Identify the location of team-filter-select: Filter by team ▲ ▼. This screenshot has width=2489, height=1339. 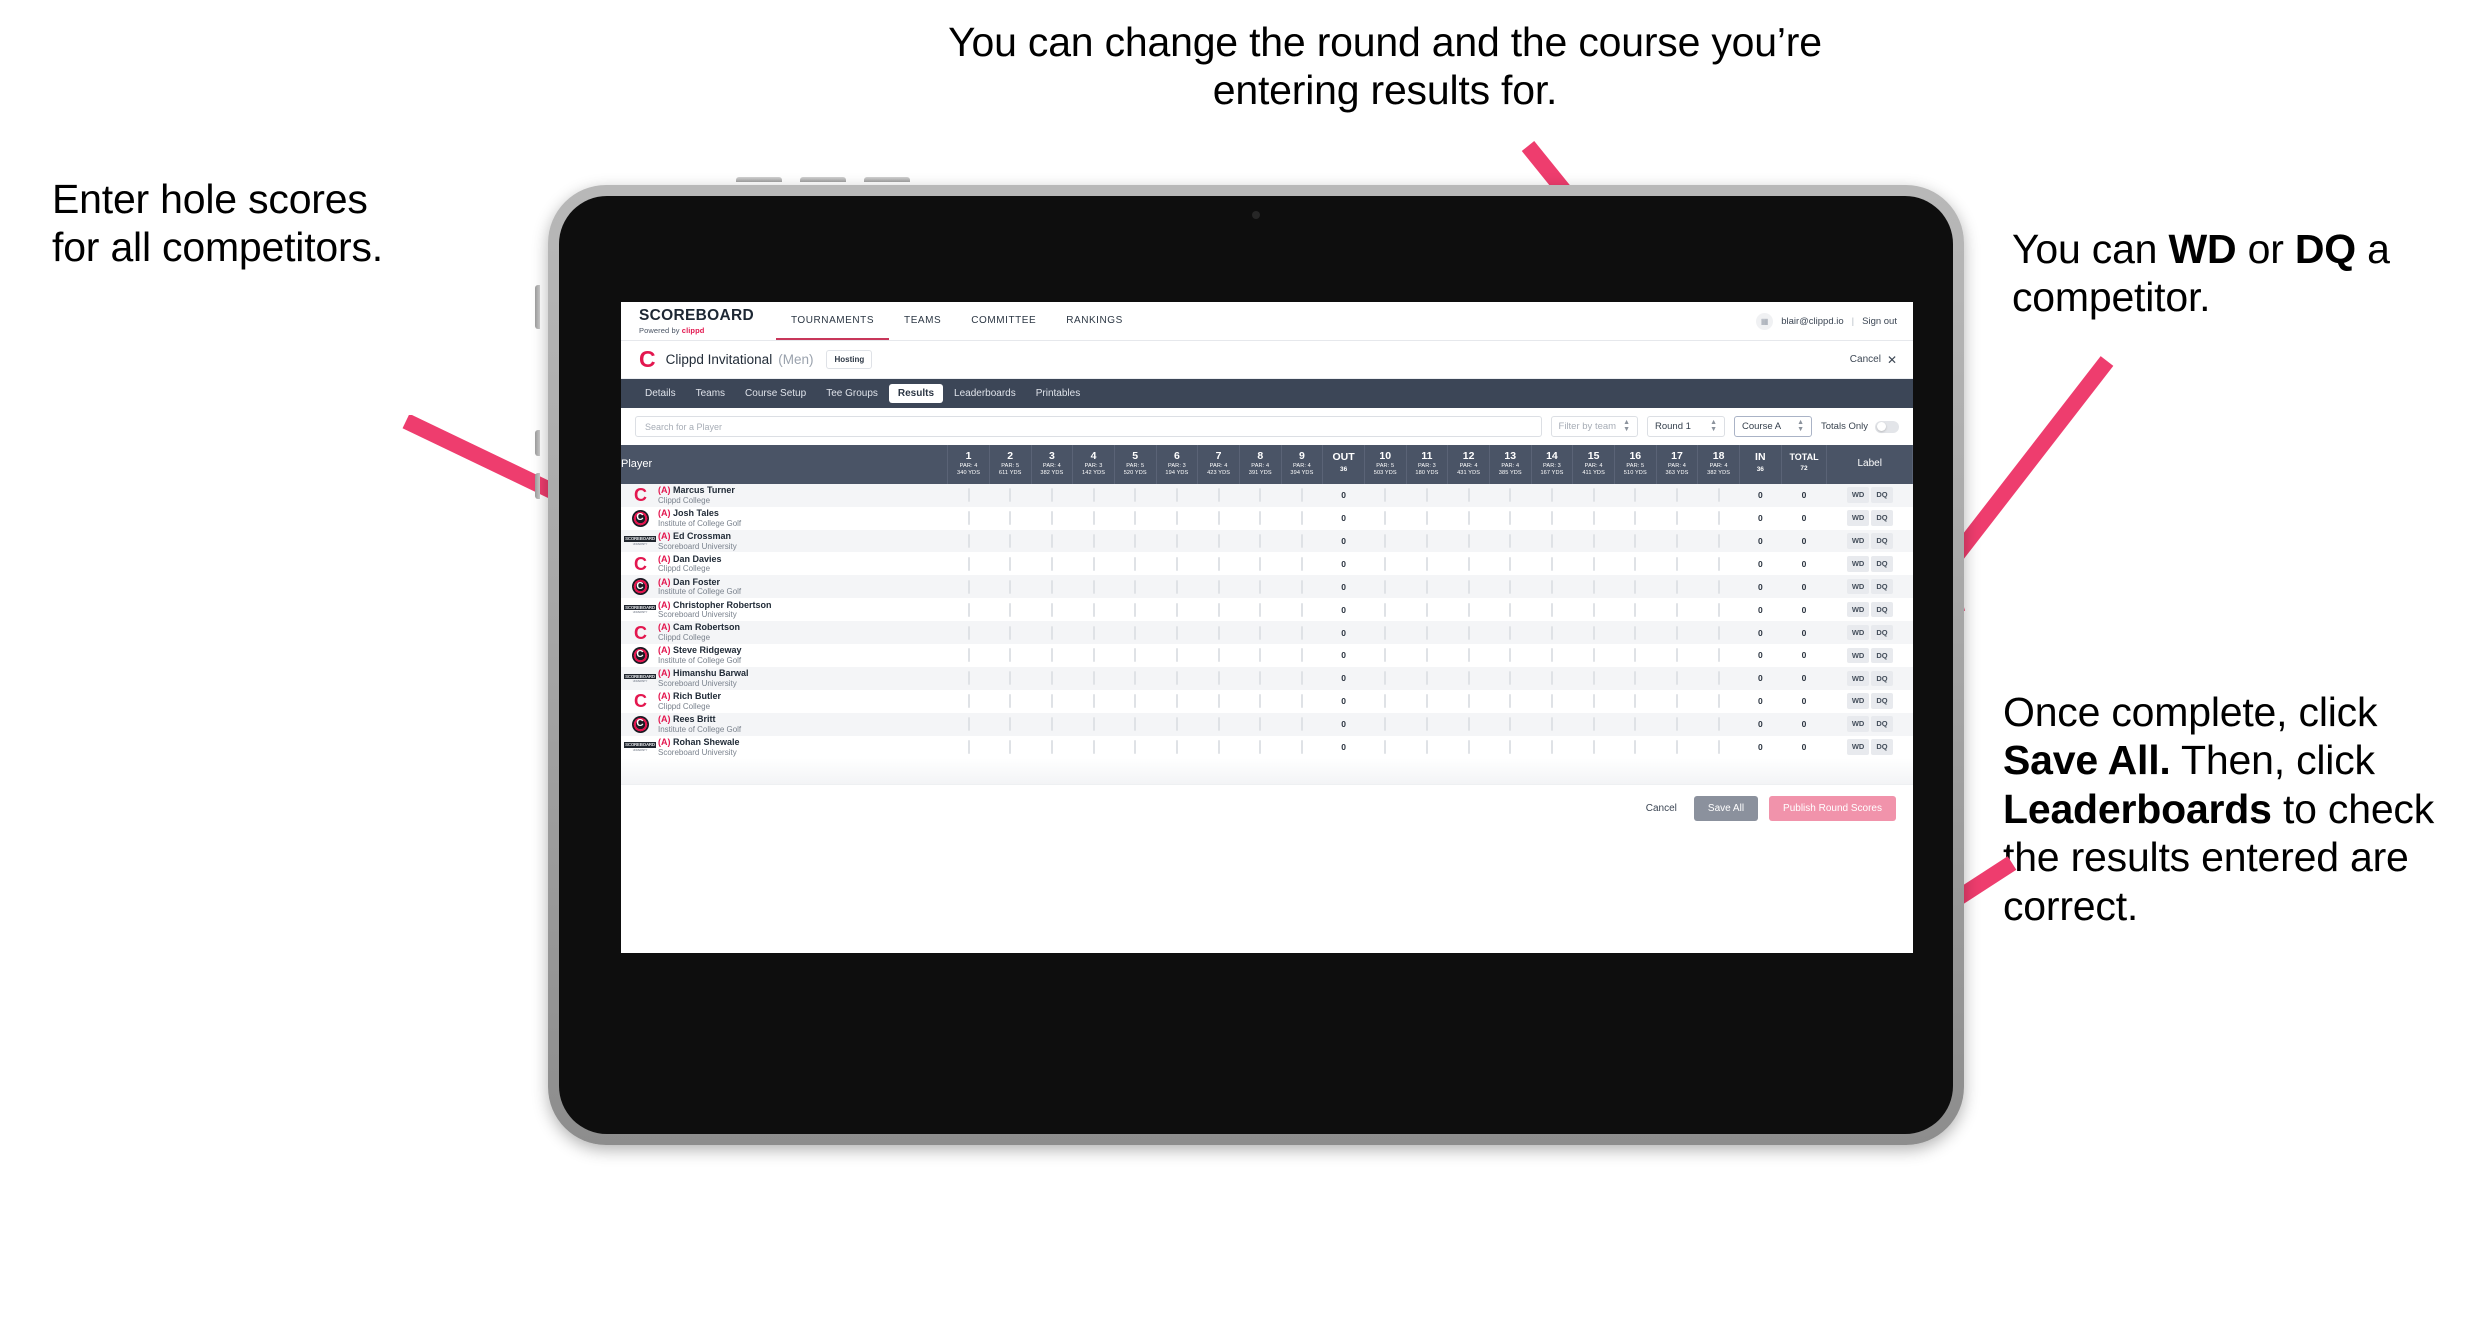
(1594, 426).